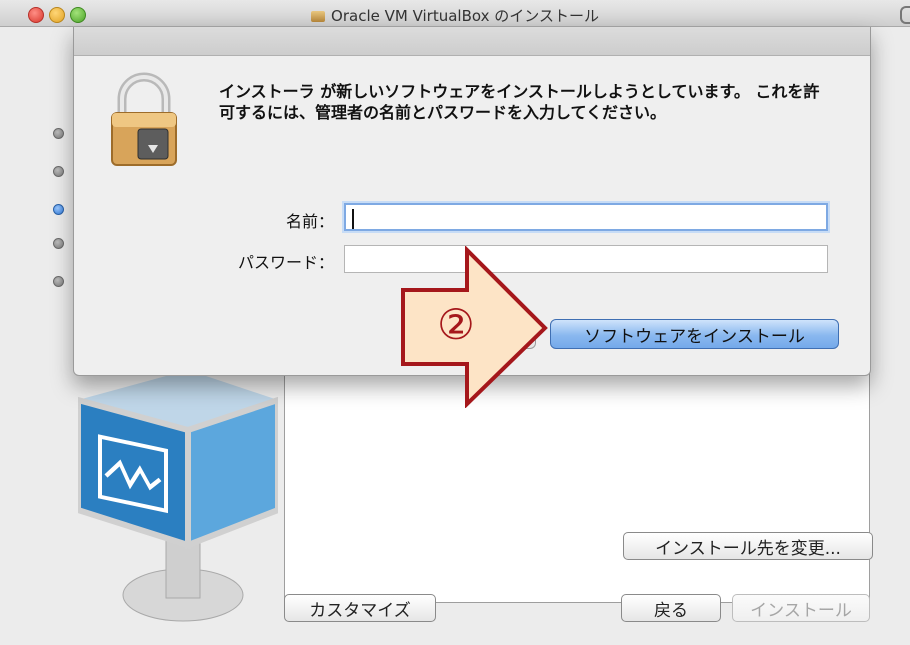  Describe the element at coordinates (178, 496) in the screenshot. I see `virtualbox-logo-icon` at that location.